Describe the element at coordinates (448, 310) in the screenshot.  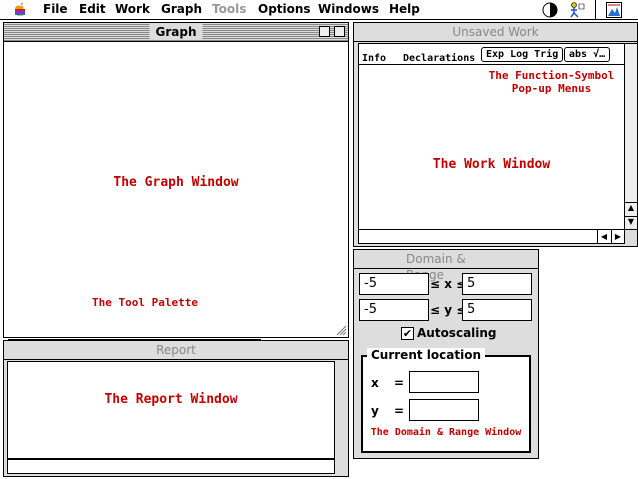
I see `y-range-operator: ≤ y ≤` at that location.